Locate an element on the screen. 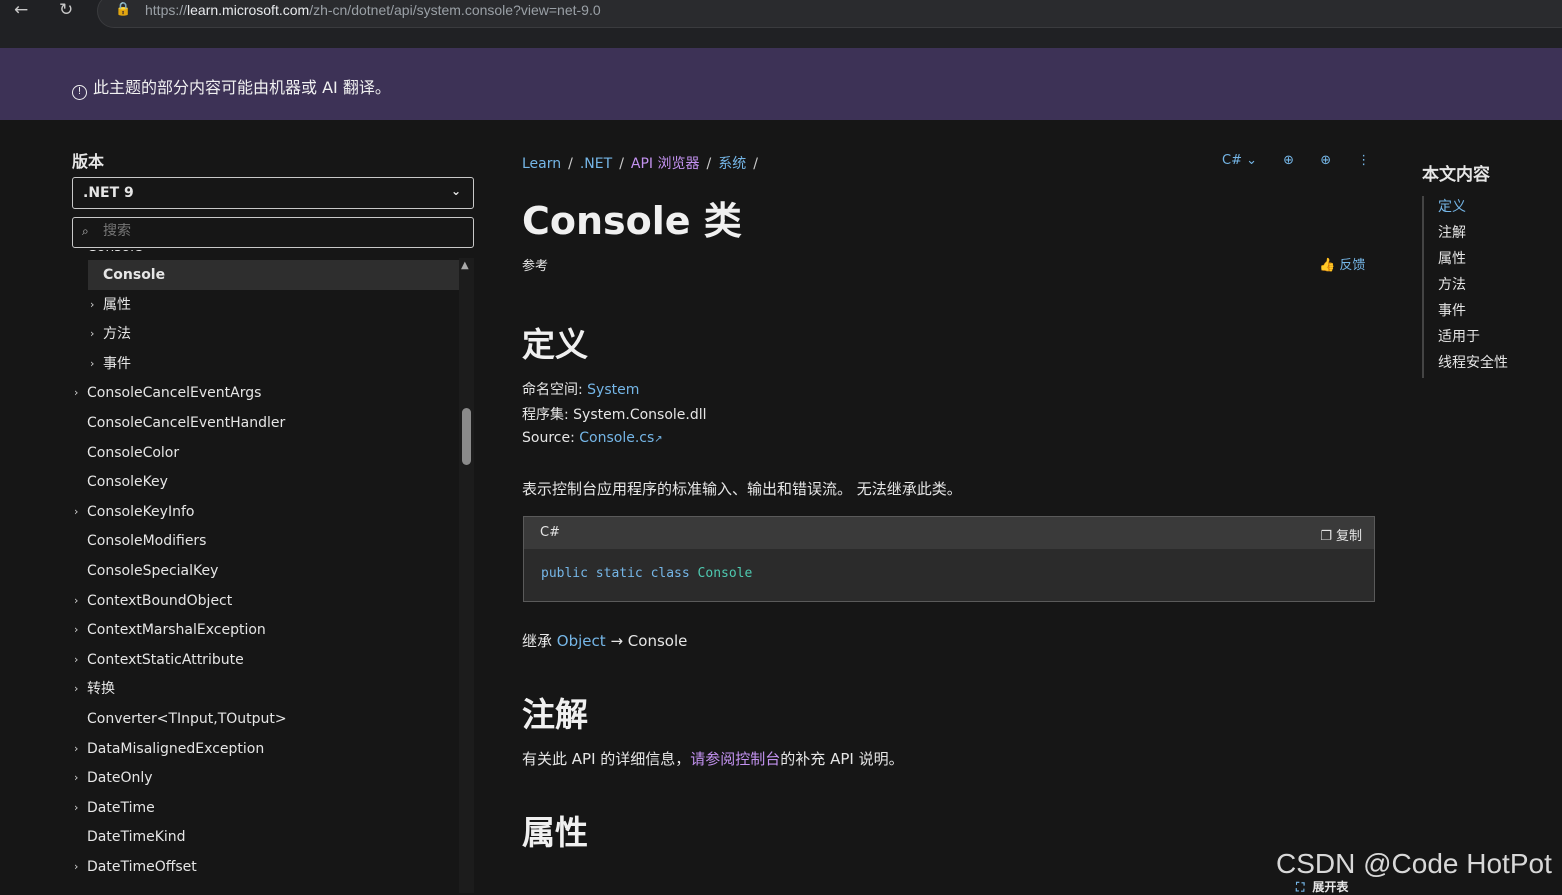 This screenshot has height=895, width=1562. search-input is located at coordinates (283, 231).